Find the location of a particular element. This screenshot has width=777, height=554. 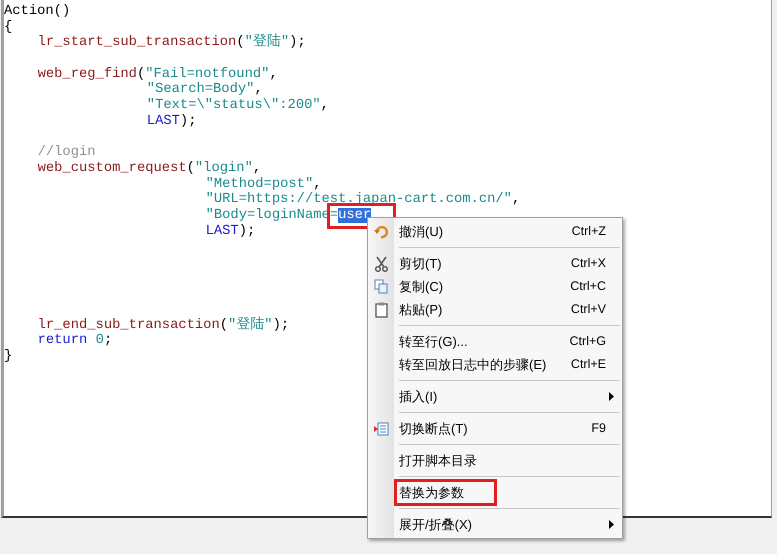

code-token: "URL=https://test.japan-cart.com.cn/" is located at coordinates (359, 200).